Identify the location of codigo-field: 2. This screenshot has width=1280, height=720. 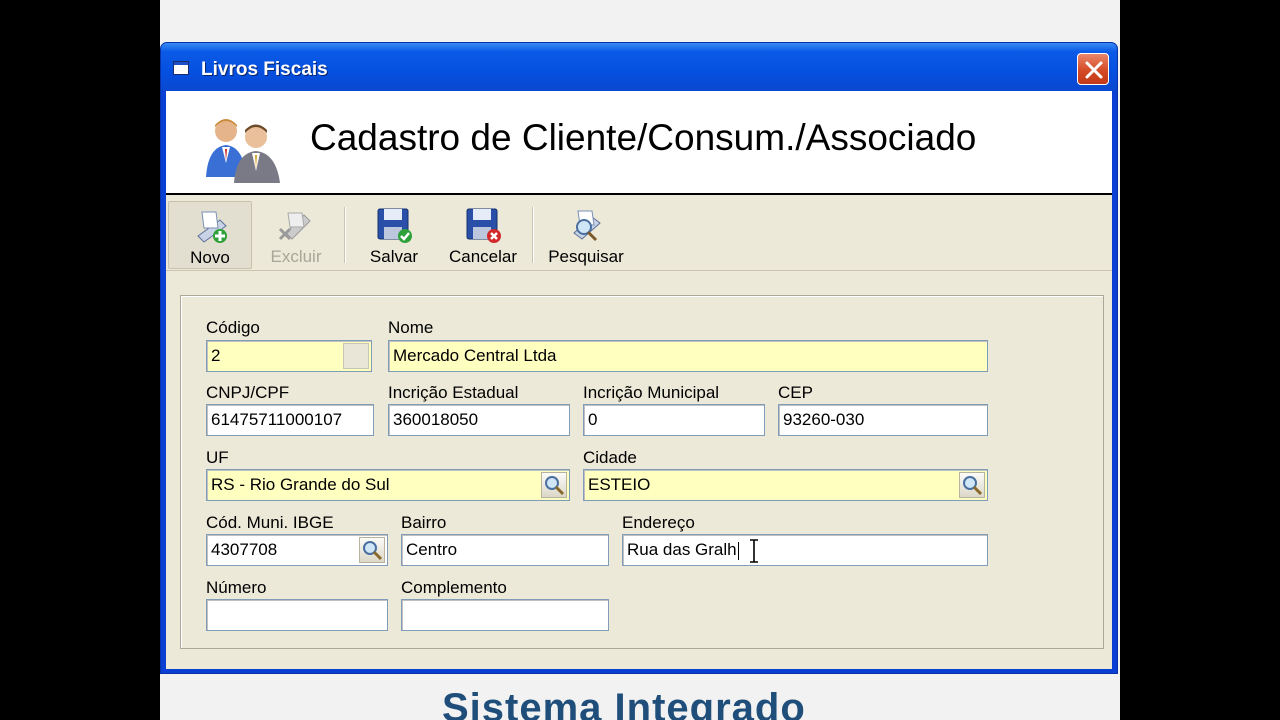
(289, 356).